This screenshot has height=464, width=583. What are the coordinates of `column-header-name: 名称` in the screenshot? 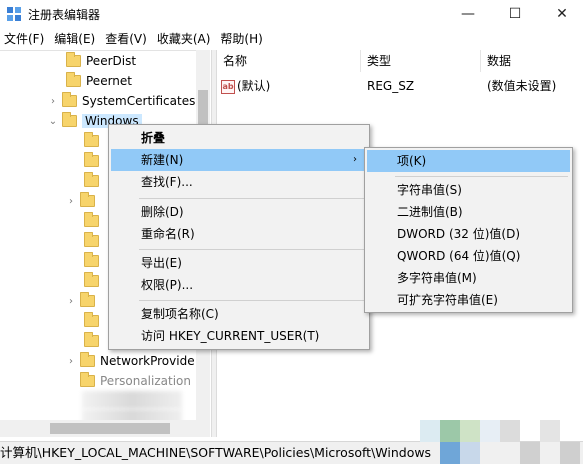 It's located at (289, 61).